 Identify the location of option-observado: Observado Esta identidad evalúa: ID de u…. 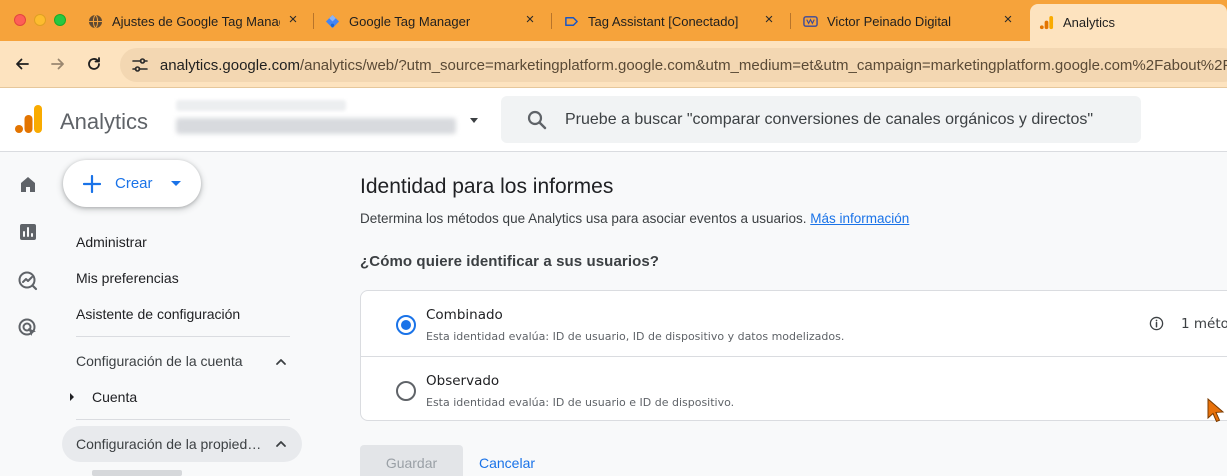
(794, 388).